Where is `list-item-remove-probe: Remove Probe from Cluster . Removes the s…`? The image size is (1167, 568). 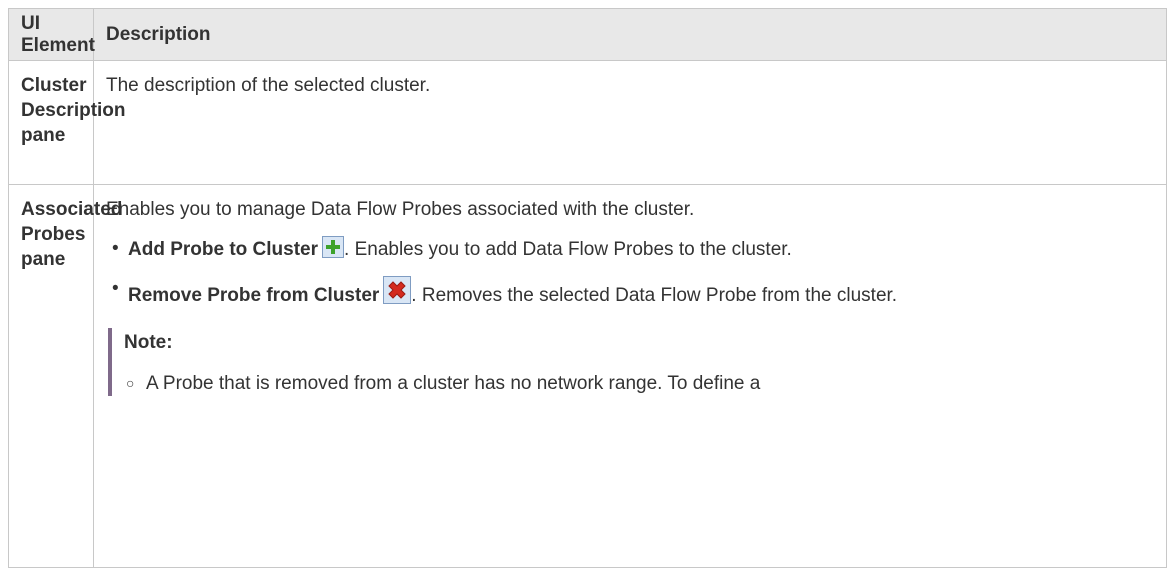 list-item-remove-probe: Remove Probe from Cluster . Removes the s… is located at coordinates (630, 292).